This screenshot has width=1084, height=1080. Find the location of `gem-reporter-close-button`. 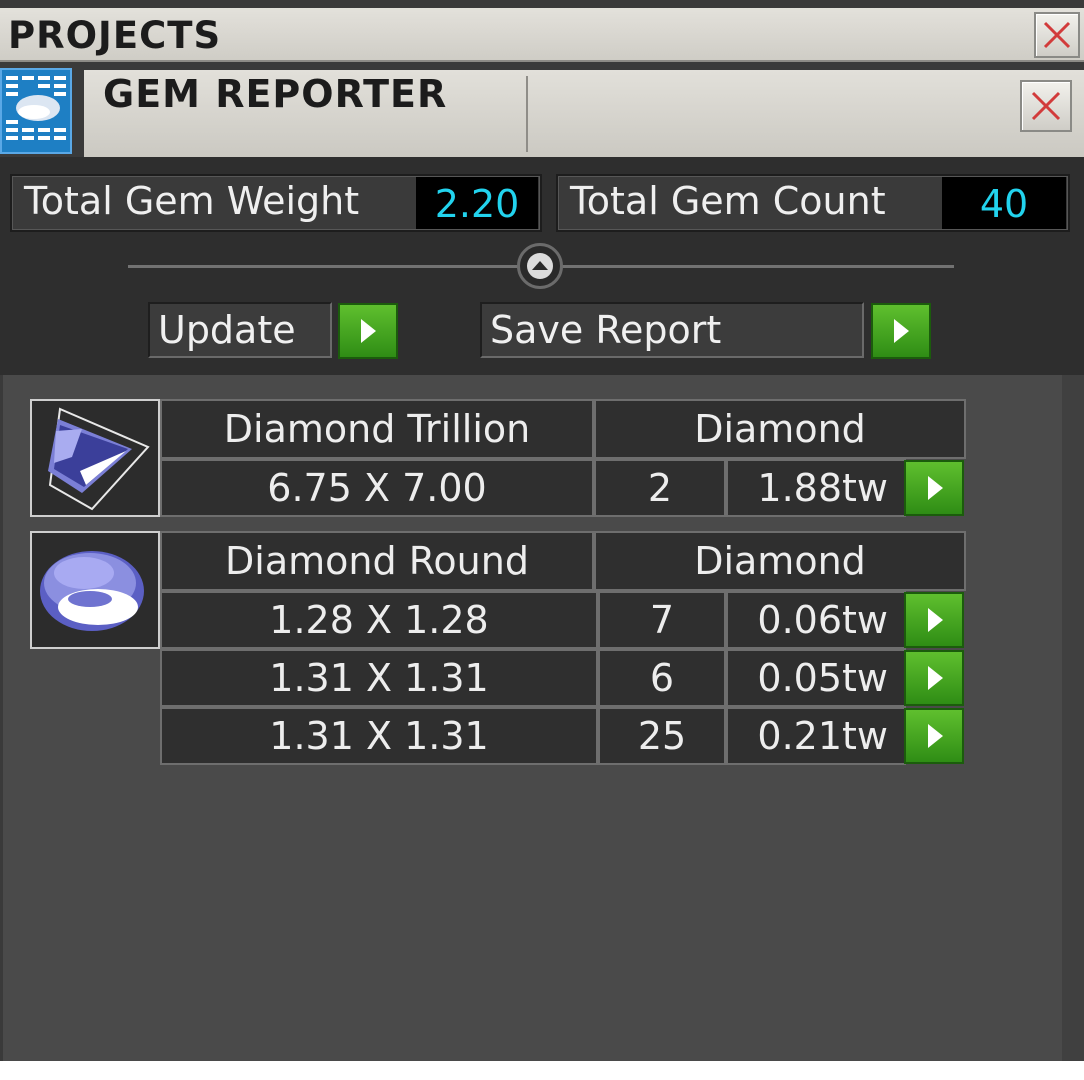

gem-reporter-close-button is located at coordinates (1046, 106).